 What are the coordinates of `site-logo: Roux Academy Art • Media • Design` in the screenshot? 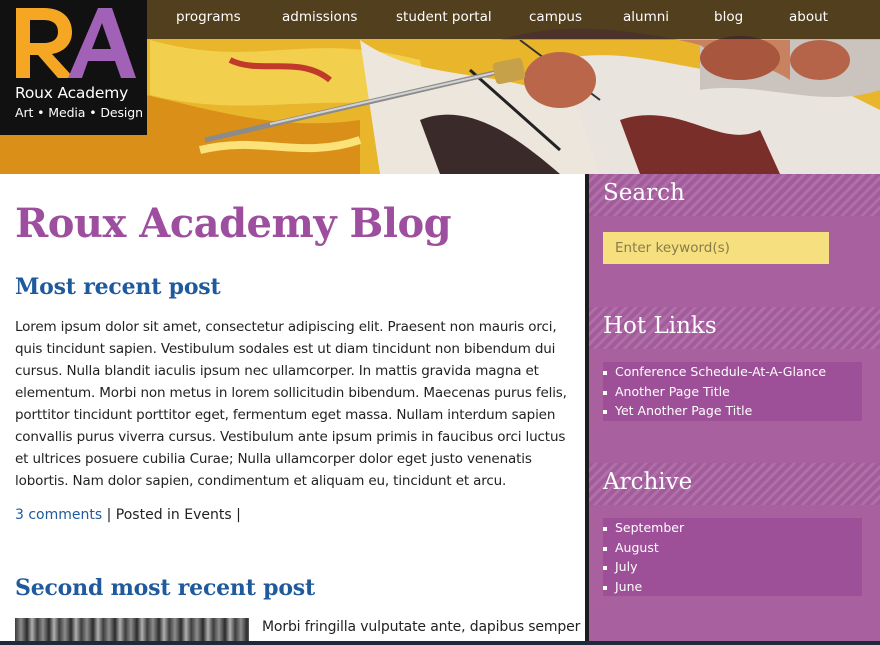 It's located at (73, 67).